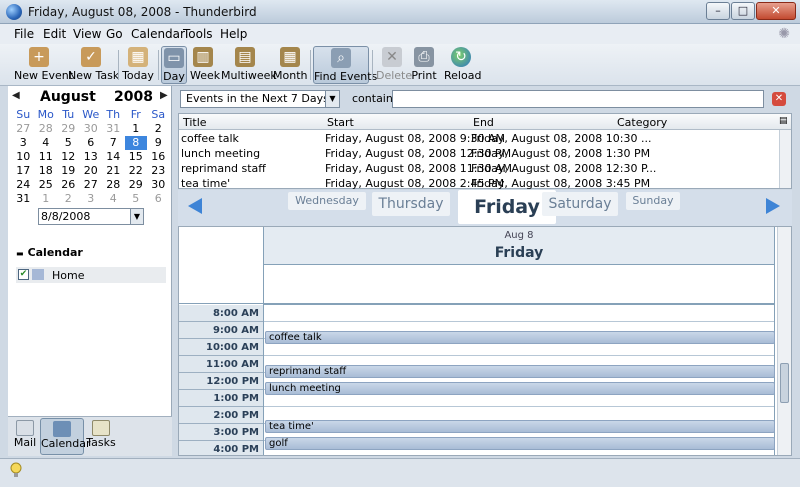  I want to click on day-view-button: ▭ Day, so click(174, 65).